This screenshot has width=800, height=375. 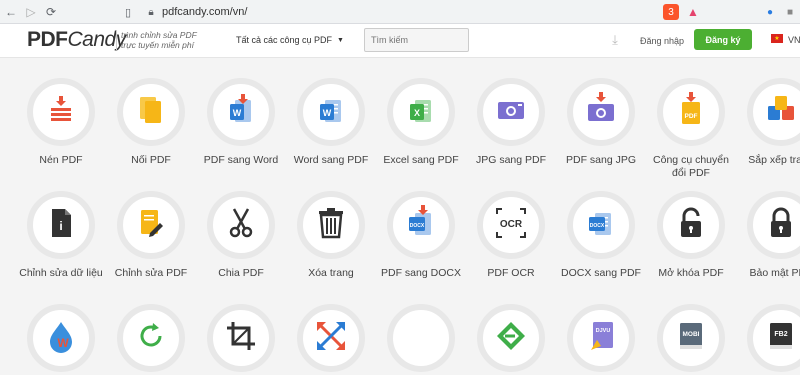 I want to click on bookmark-icon: ▯, so click(x=128, y=12).